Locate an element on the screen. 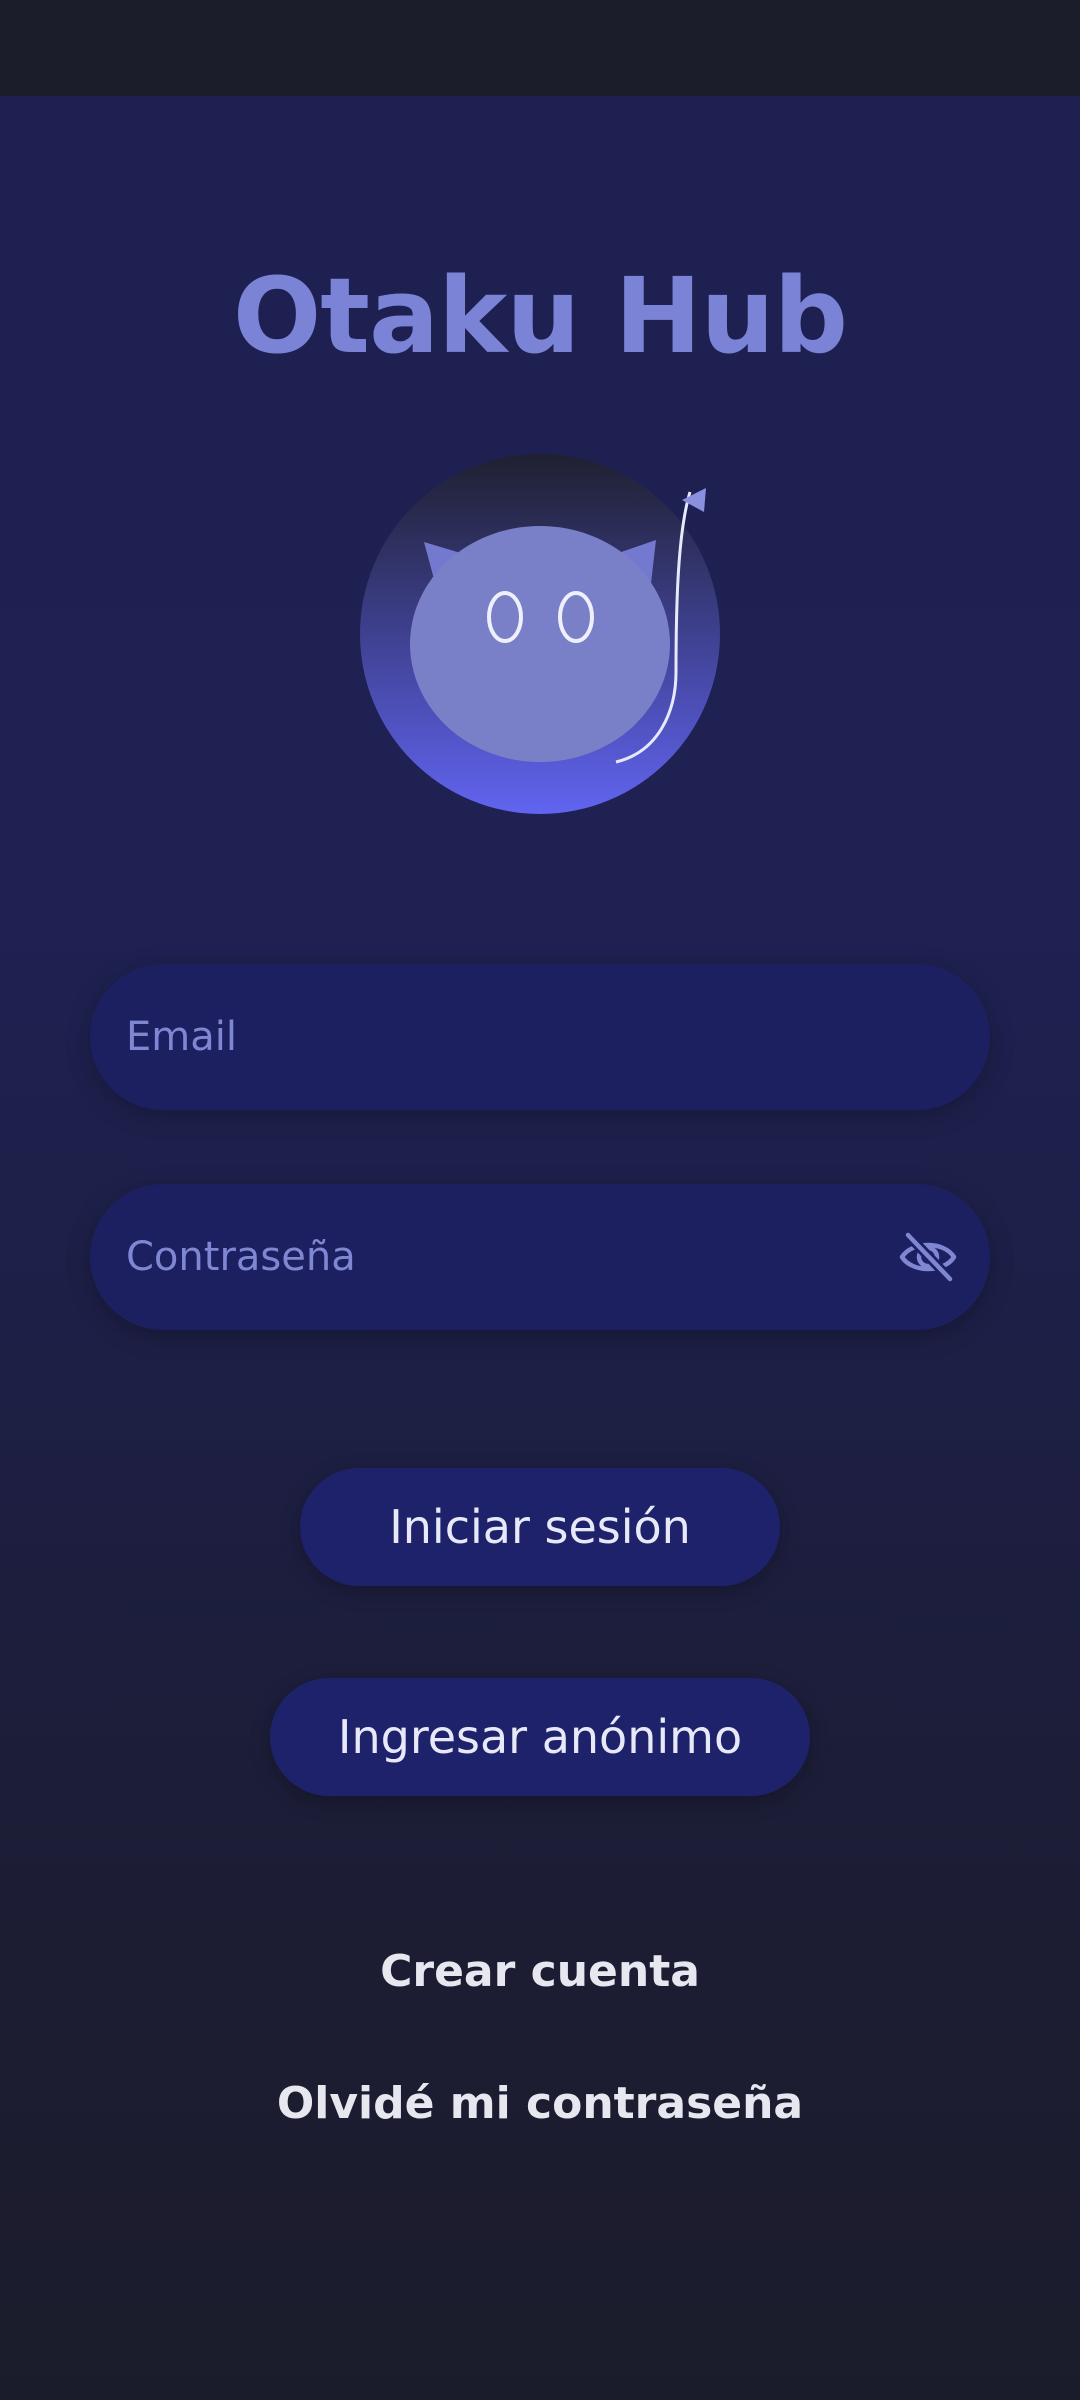 The height and width of the screenshot is (2400, 1080). email-input is located at coordinates (506, 1037).